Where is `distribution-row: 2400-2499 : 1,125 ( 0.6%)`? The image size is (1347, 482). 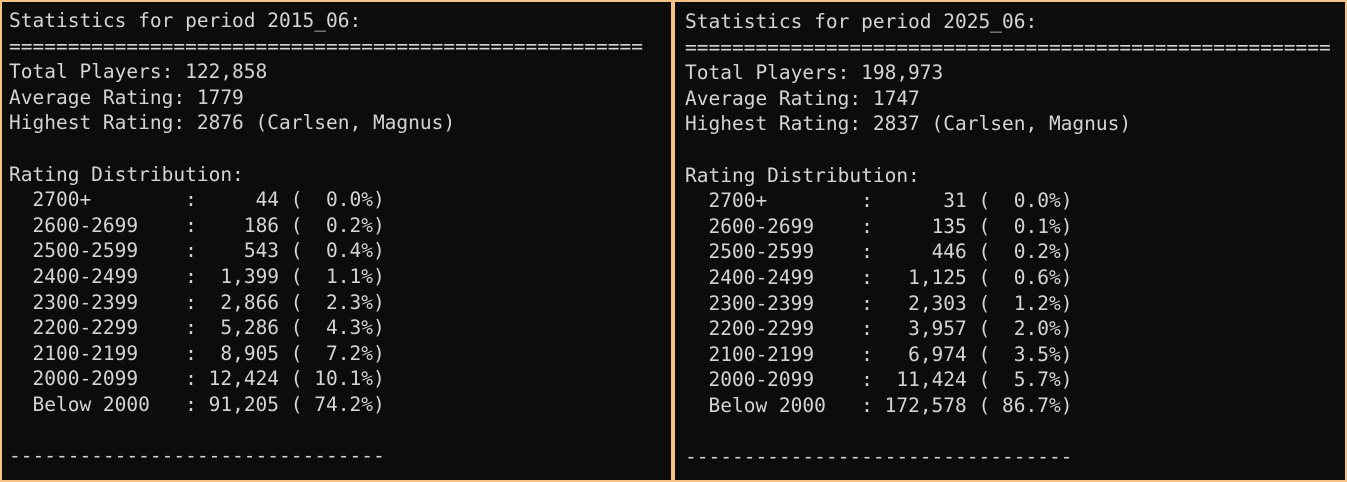
distribution-row: 2400-2499 : 1,125 ( 0.6%) is located at coordinates (890, 277).